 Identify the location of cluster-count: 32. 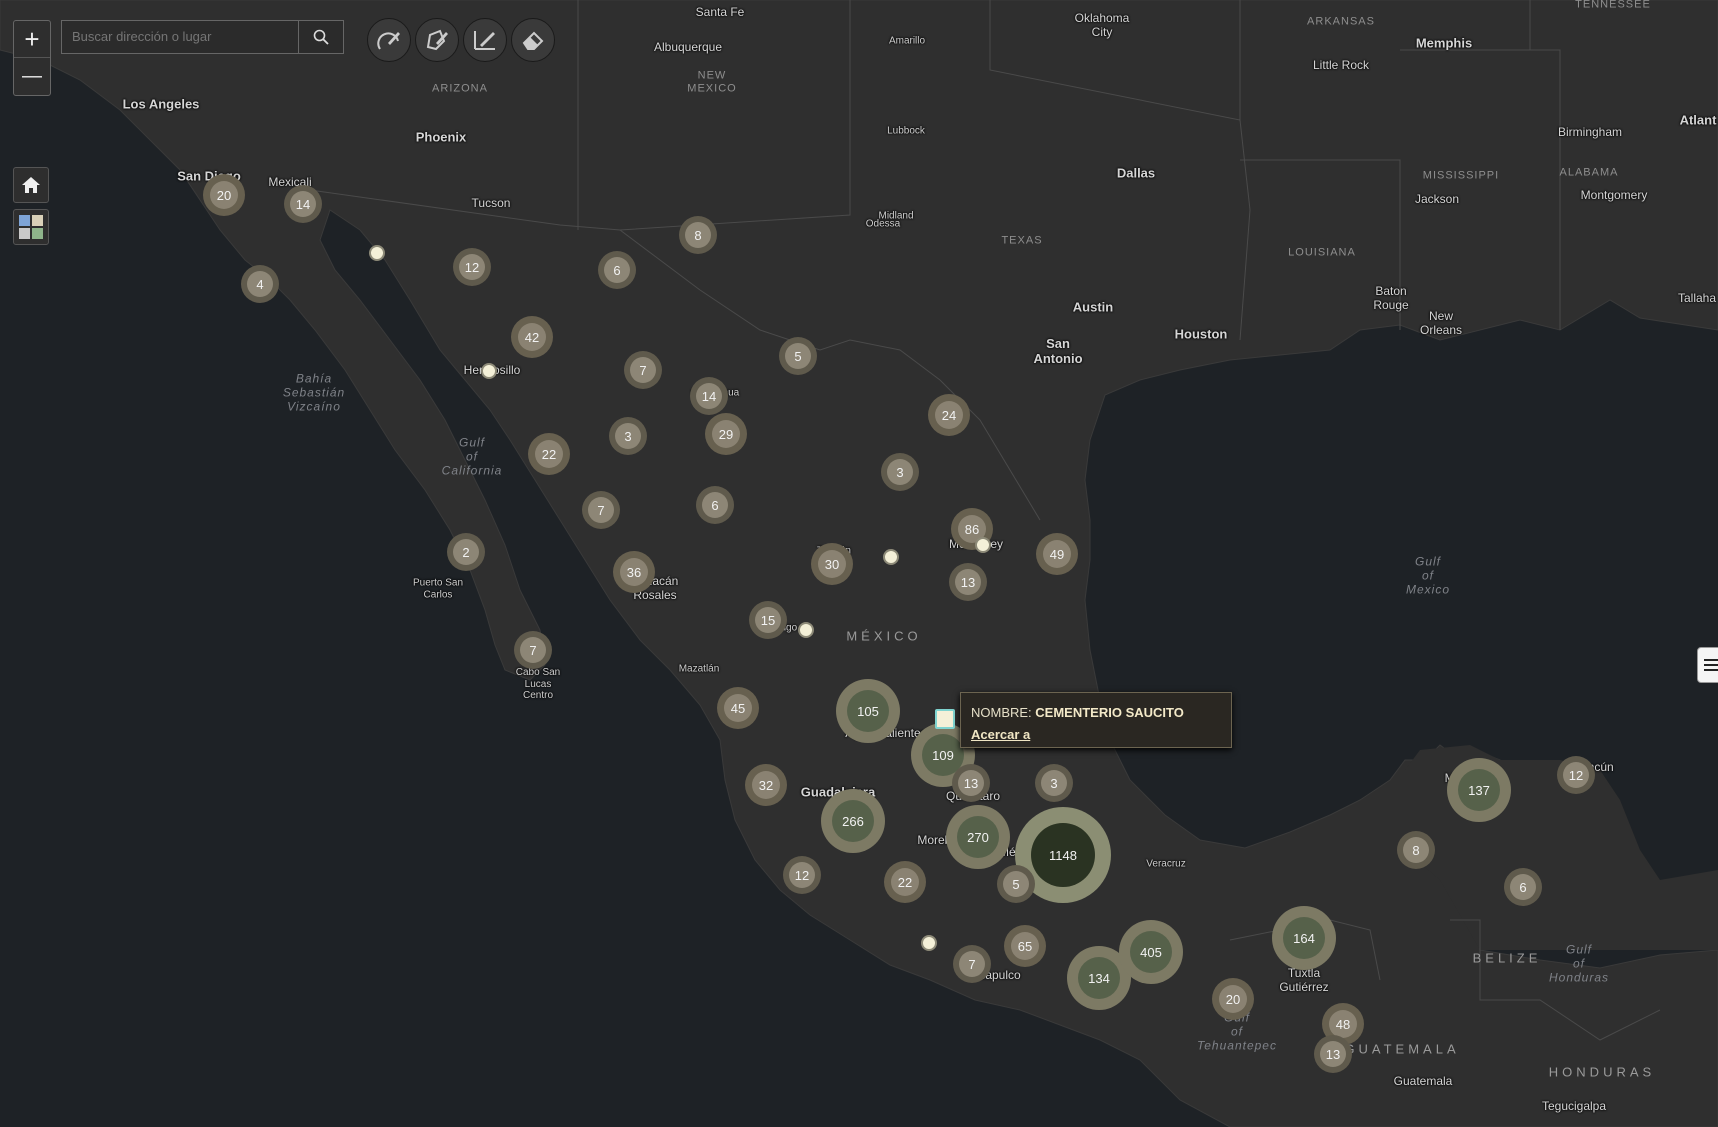
(766, 785).